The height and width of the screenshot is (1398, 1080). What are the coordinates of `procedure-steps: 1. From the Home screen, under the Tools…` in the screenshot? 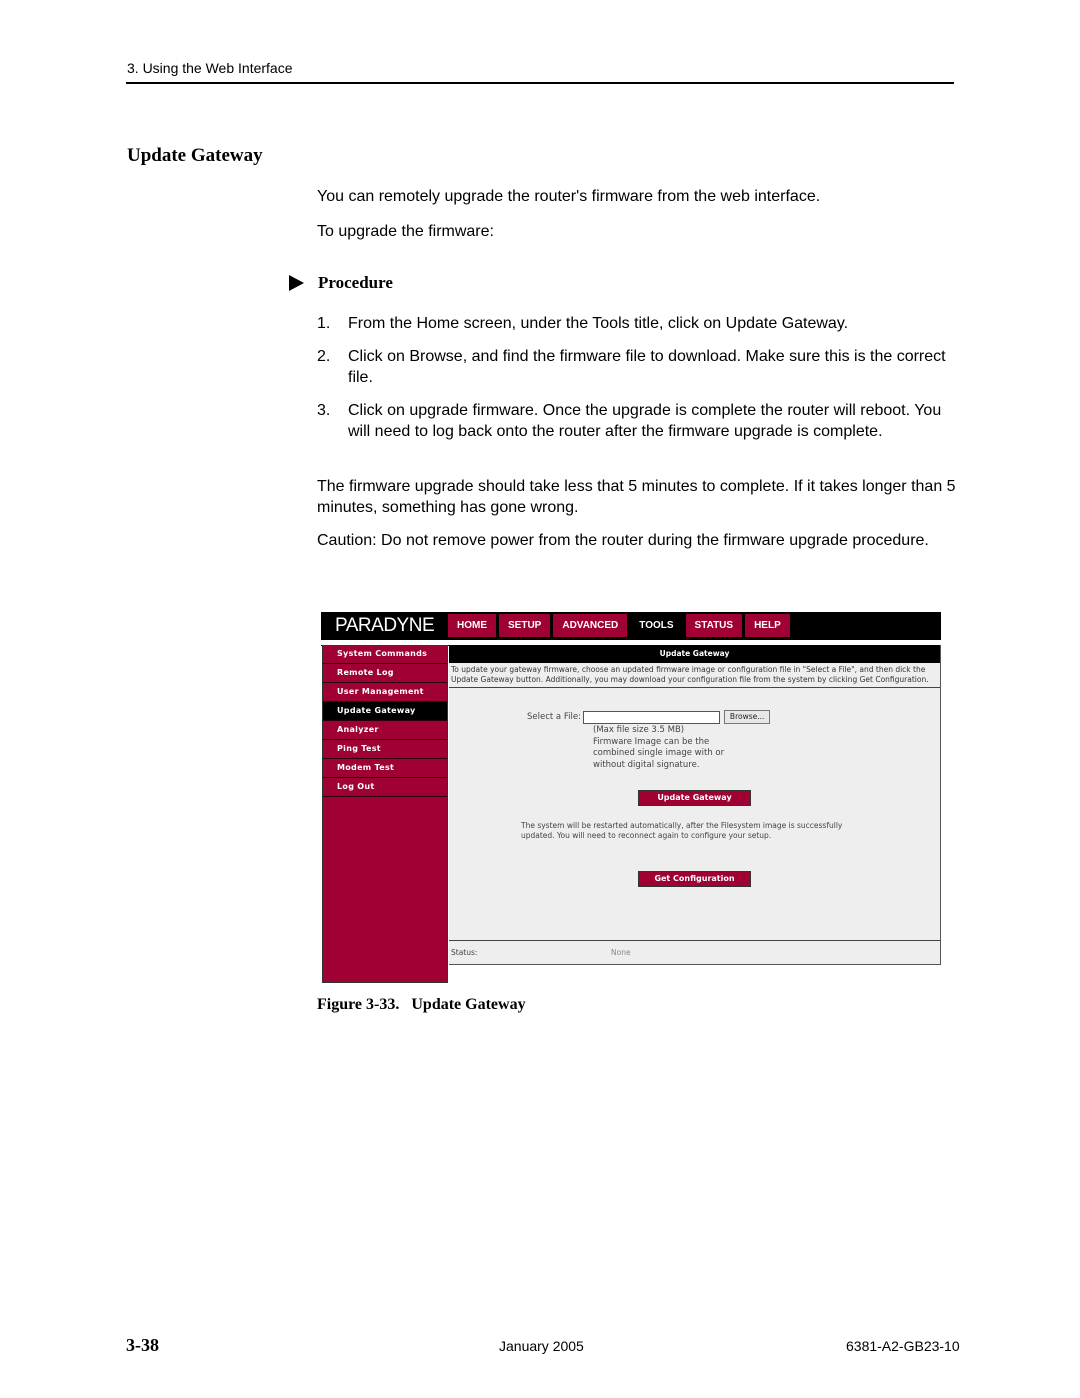 It's located at (637, 383).